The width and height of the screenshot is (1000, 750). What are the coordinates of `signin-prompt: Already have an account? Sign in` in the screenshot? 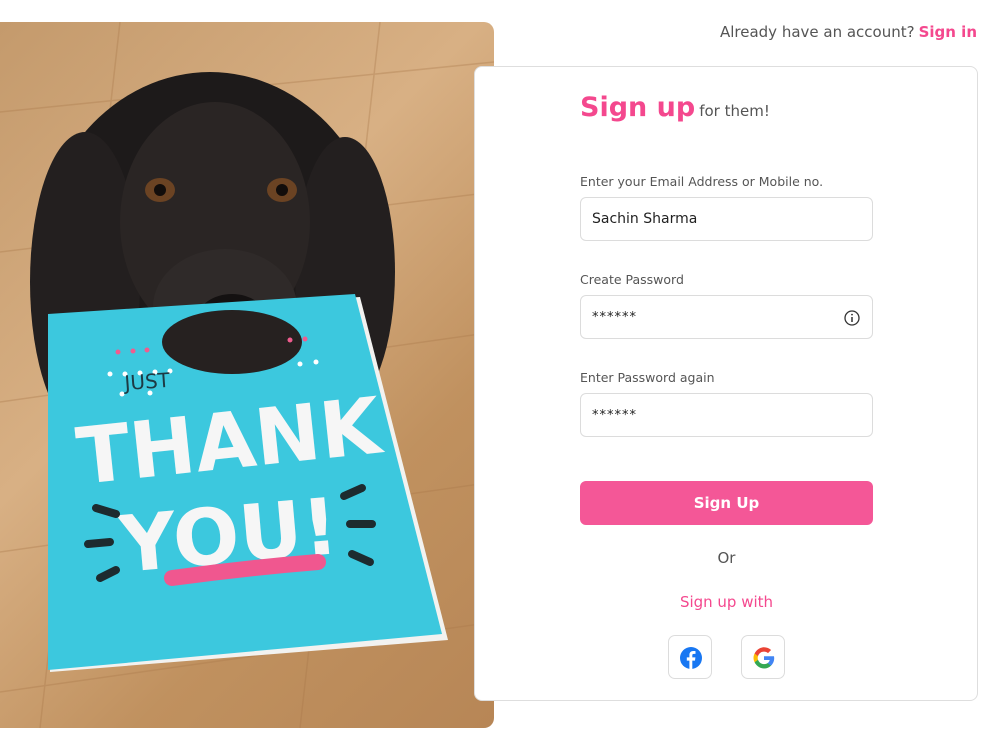 It's located at (848, 32).